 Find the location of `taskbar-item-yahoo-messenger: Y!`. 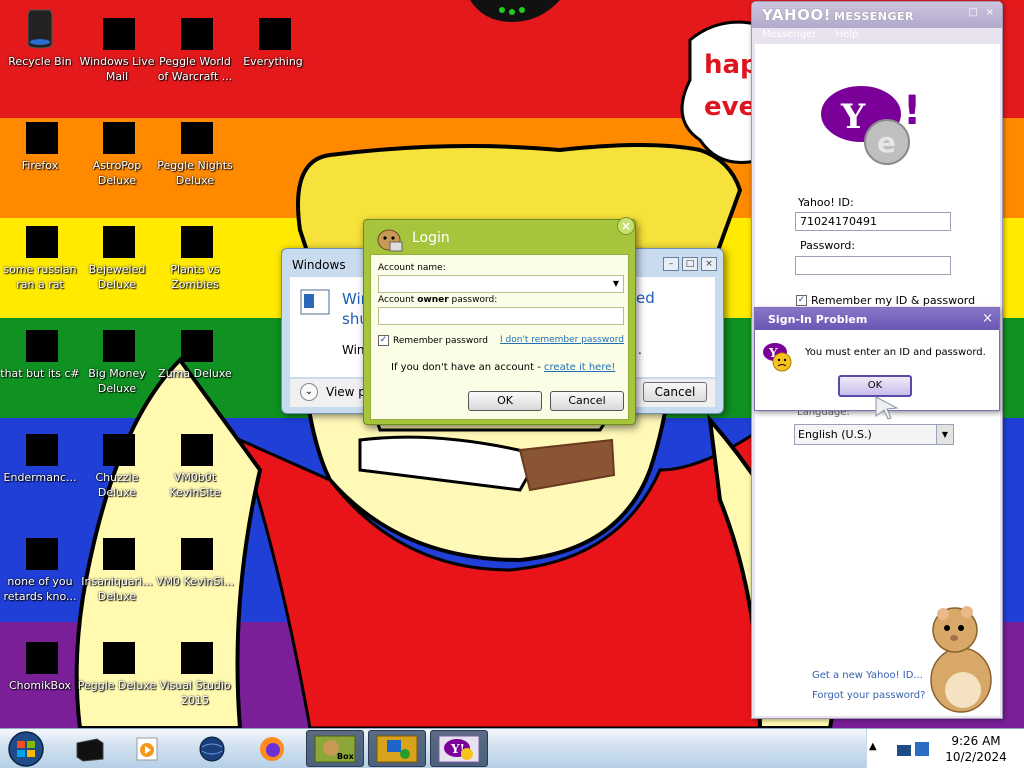

taskbar-item-yahoo-messenger: Y! is located at coordinates (459, 748).